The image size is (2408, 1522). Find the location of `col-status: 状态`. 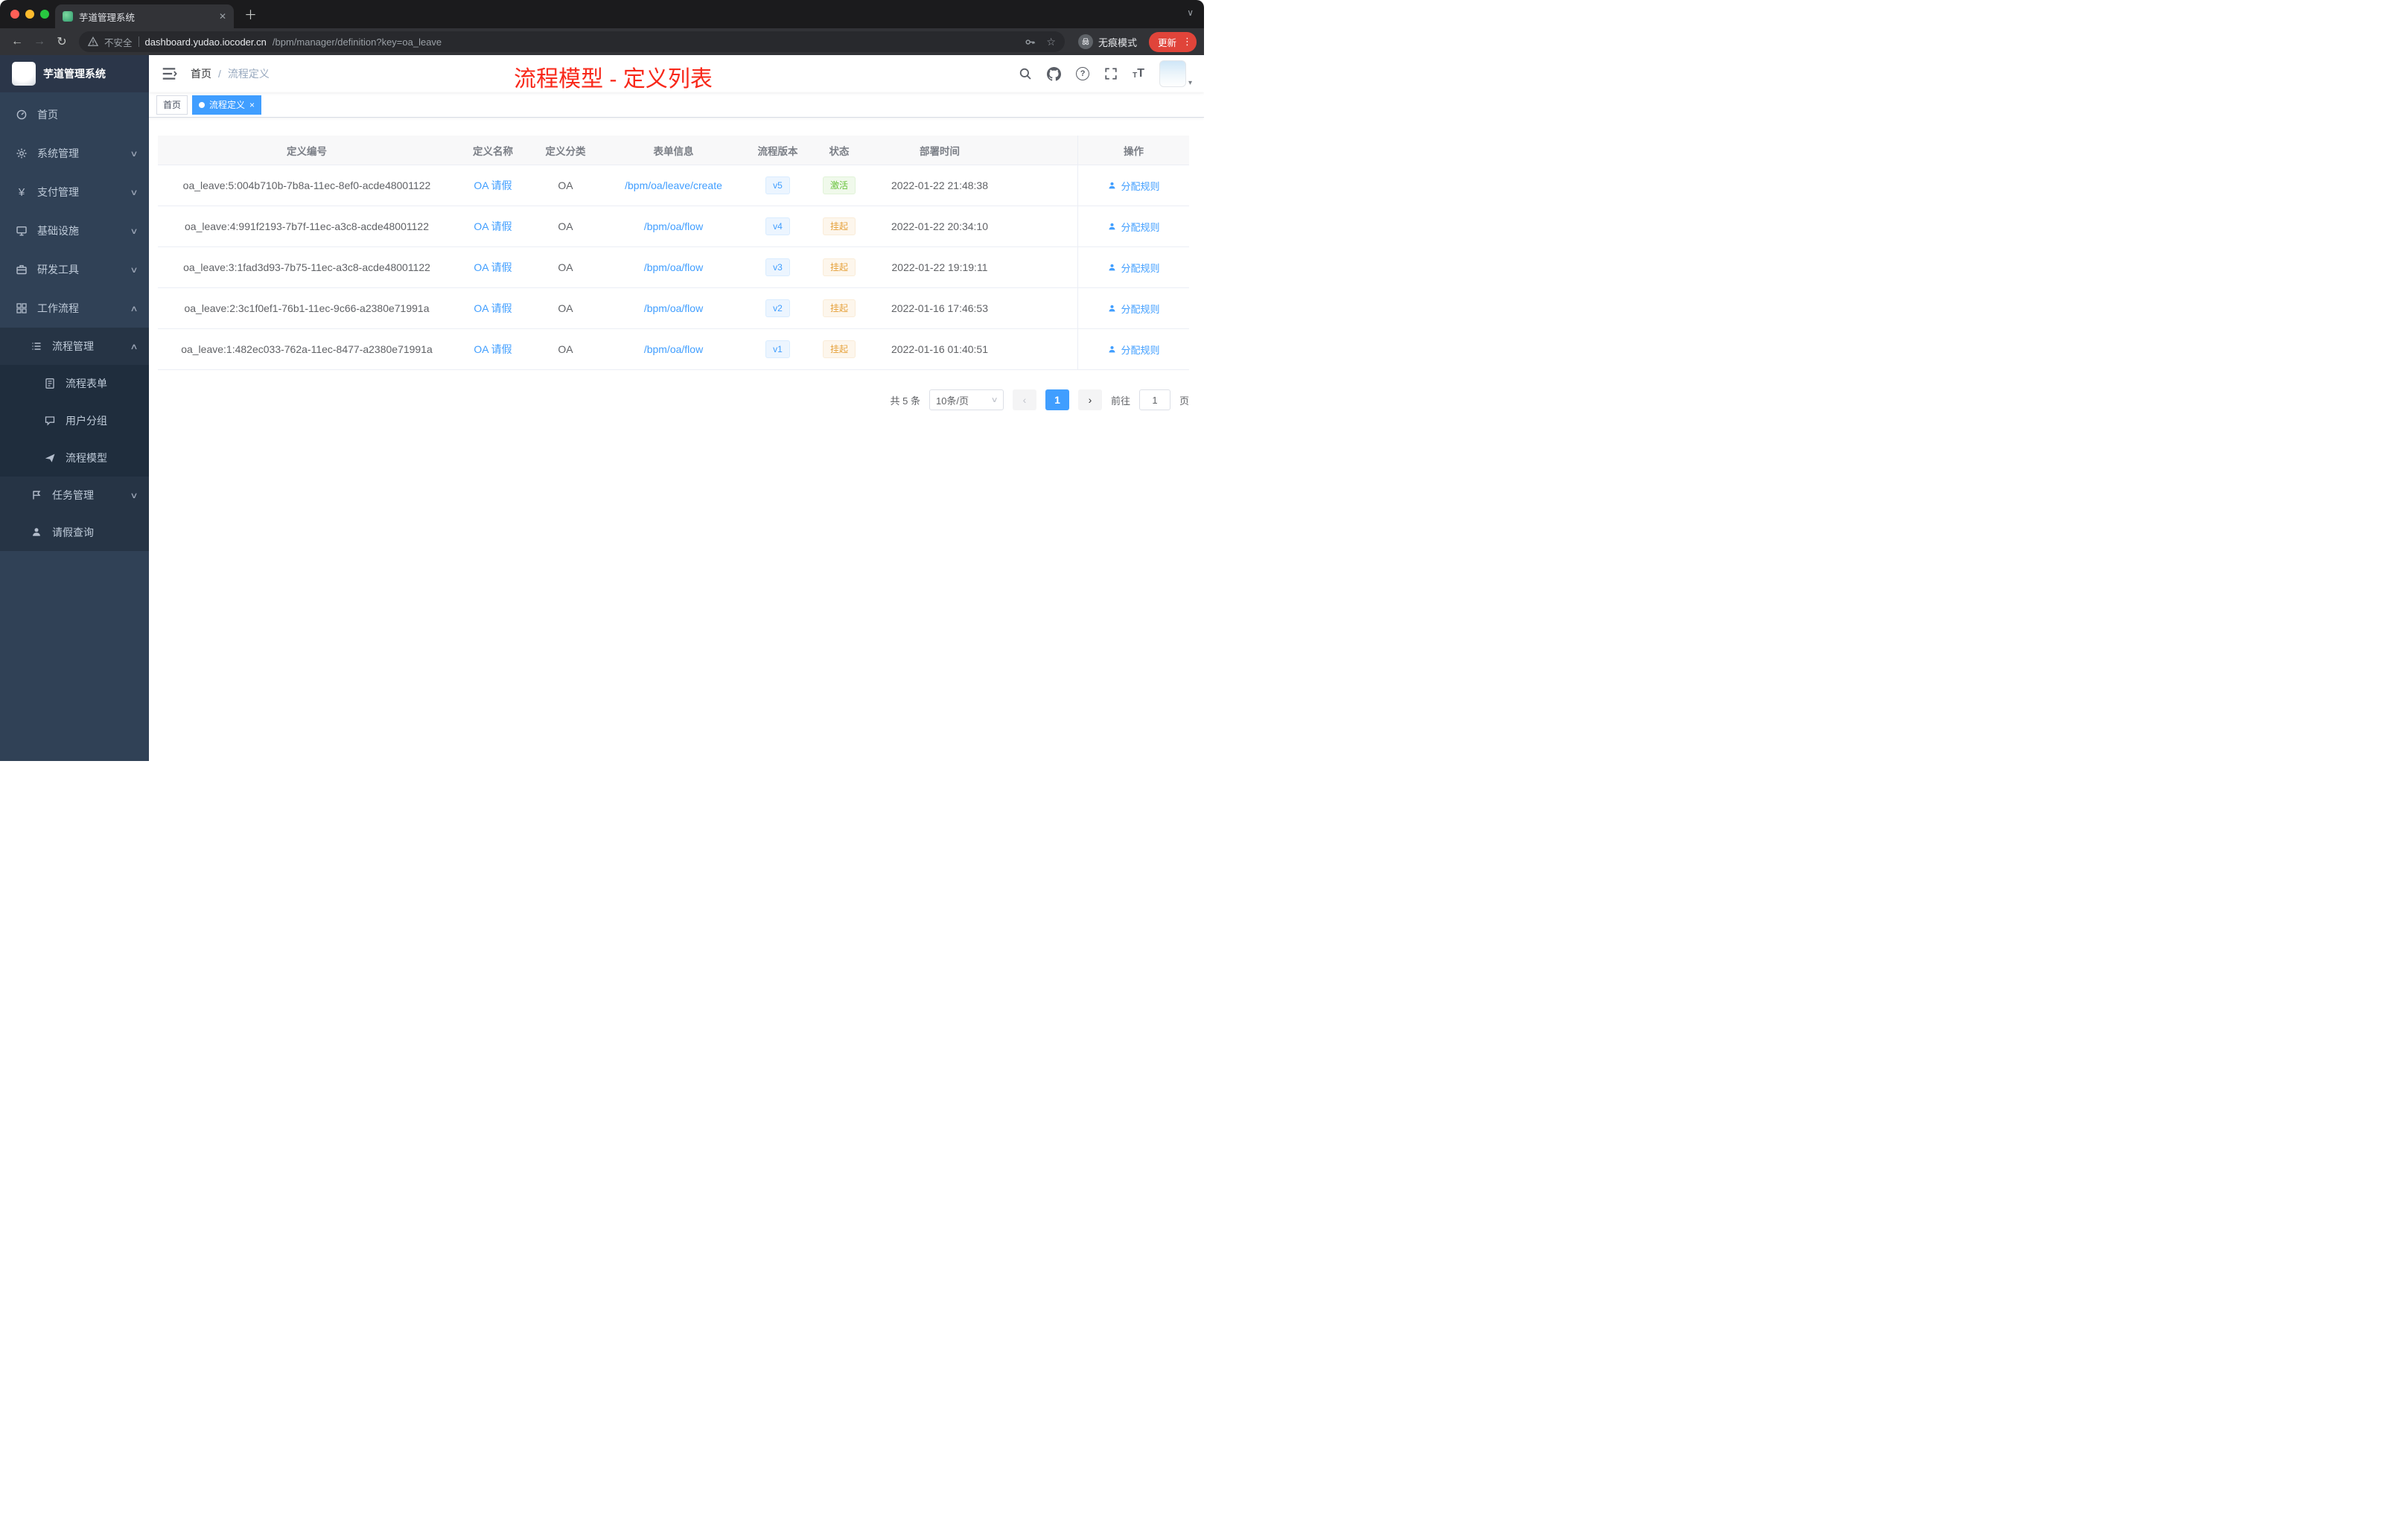

col-status: 状态 is located at coordinates (839, 151).